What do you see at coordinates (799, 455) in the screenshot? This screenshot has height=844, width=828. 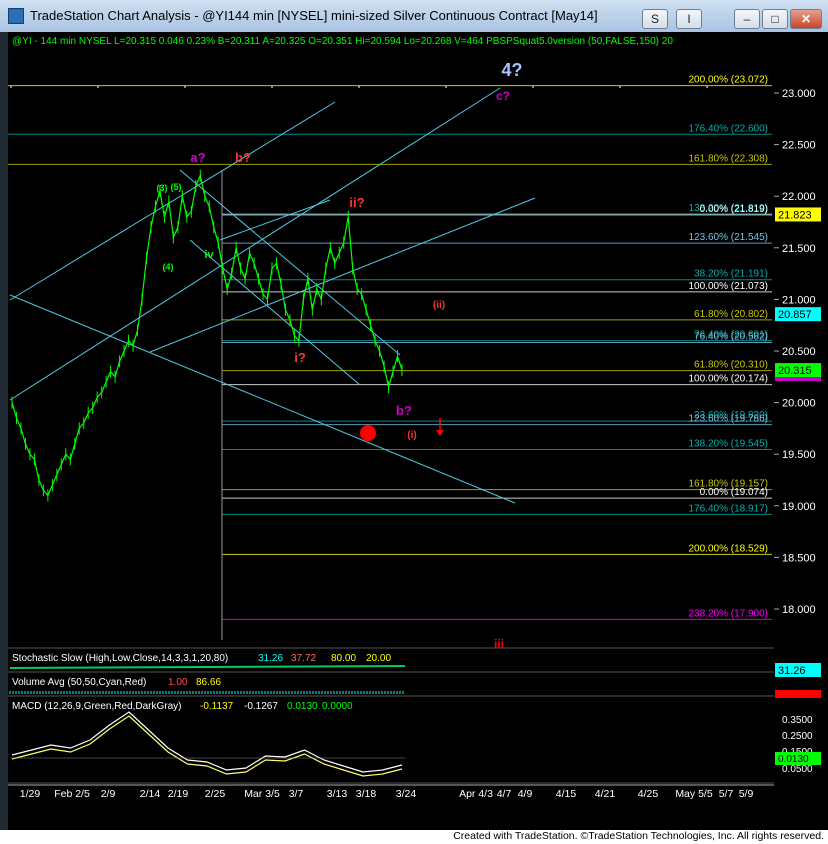 I see `axis-label: 19.500` at bounding box center [799, 455].